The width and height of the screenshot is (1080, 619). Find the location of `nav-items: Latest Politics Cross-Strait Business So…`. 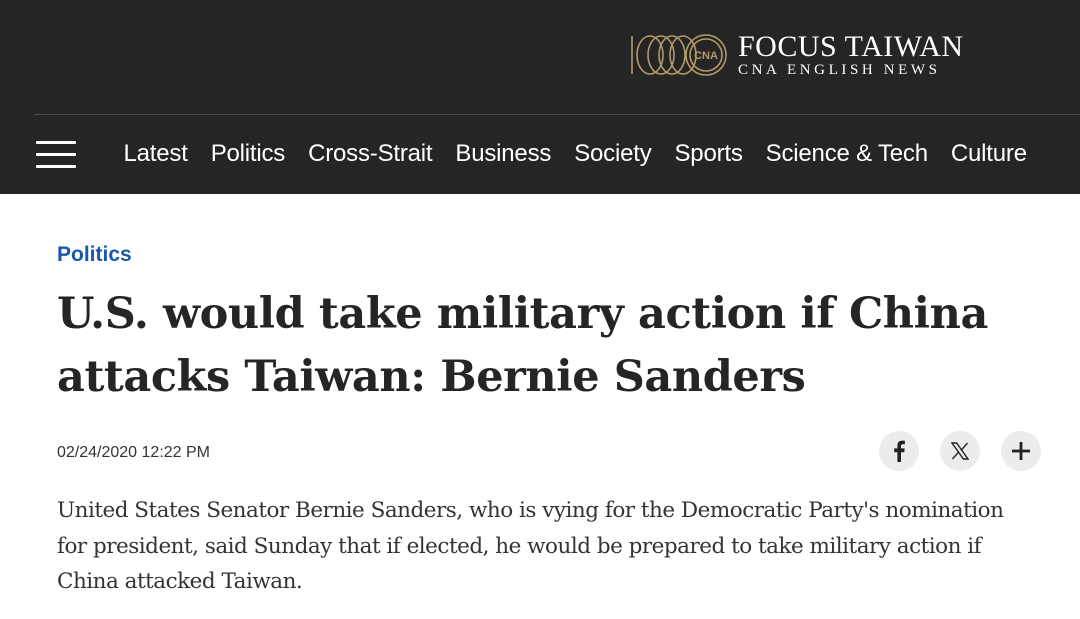

nav-items: Latest Politics Cross-Strait Business So… is located at coordinates (575, 154).